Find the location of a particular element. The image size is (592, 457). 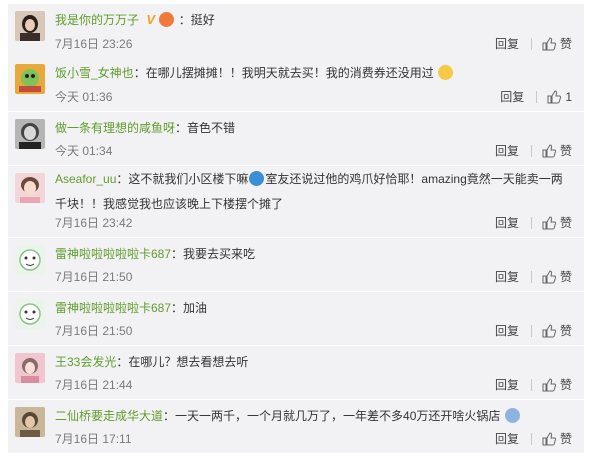

username-link: 饭小雪_女神也 is located at coordinates (94, 73).